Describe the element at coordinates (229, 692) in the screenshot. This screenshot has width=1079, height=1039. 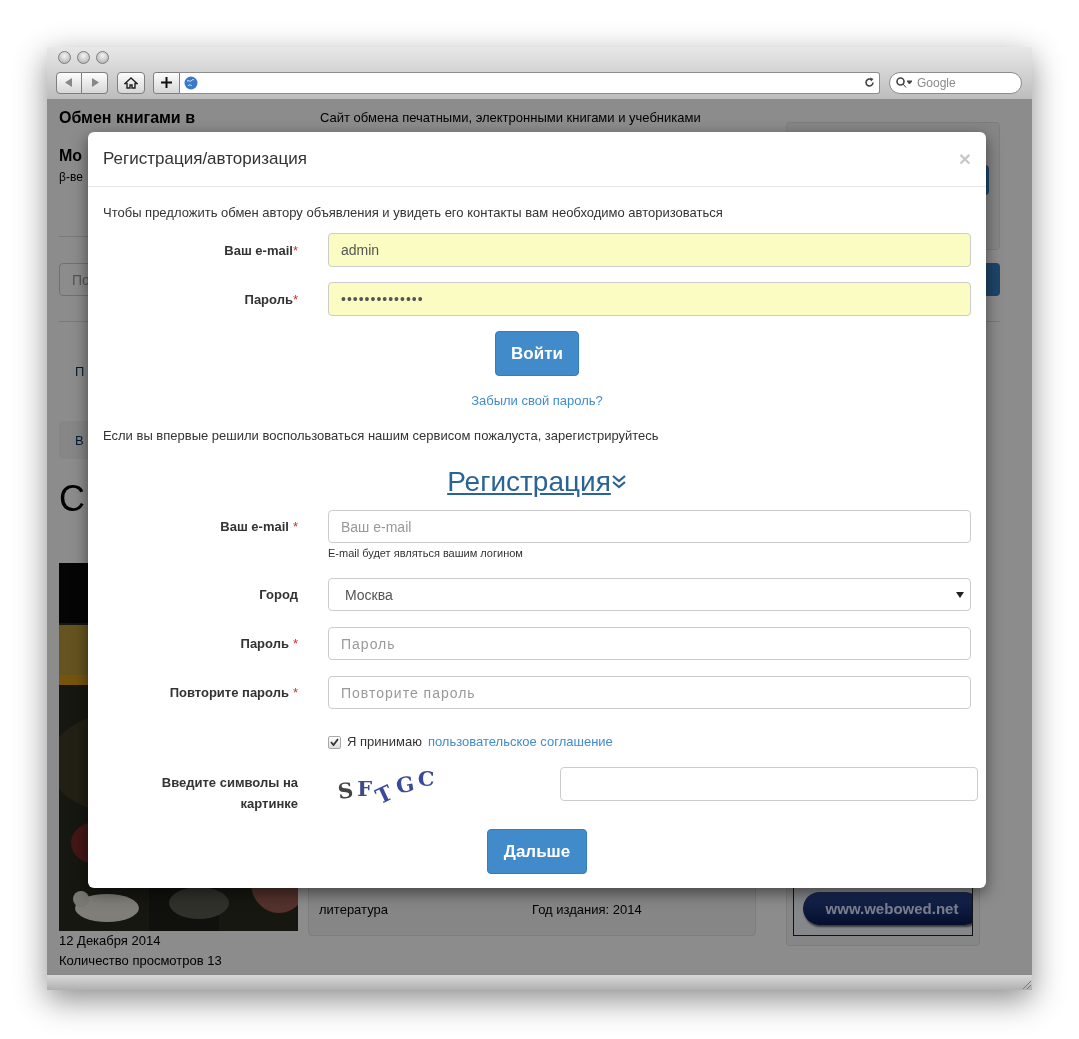
I see `field-label: Повторите пароль` at that location.